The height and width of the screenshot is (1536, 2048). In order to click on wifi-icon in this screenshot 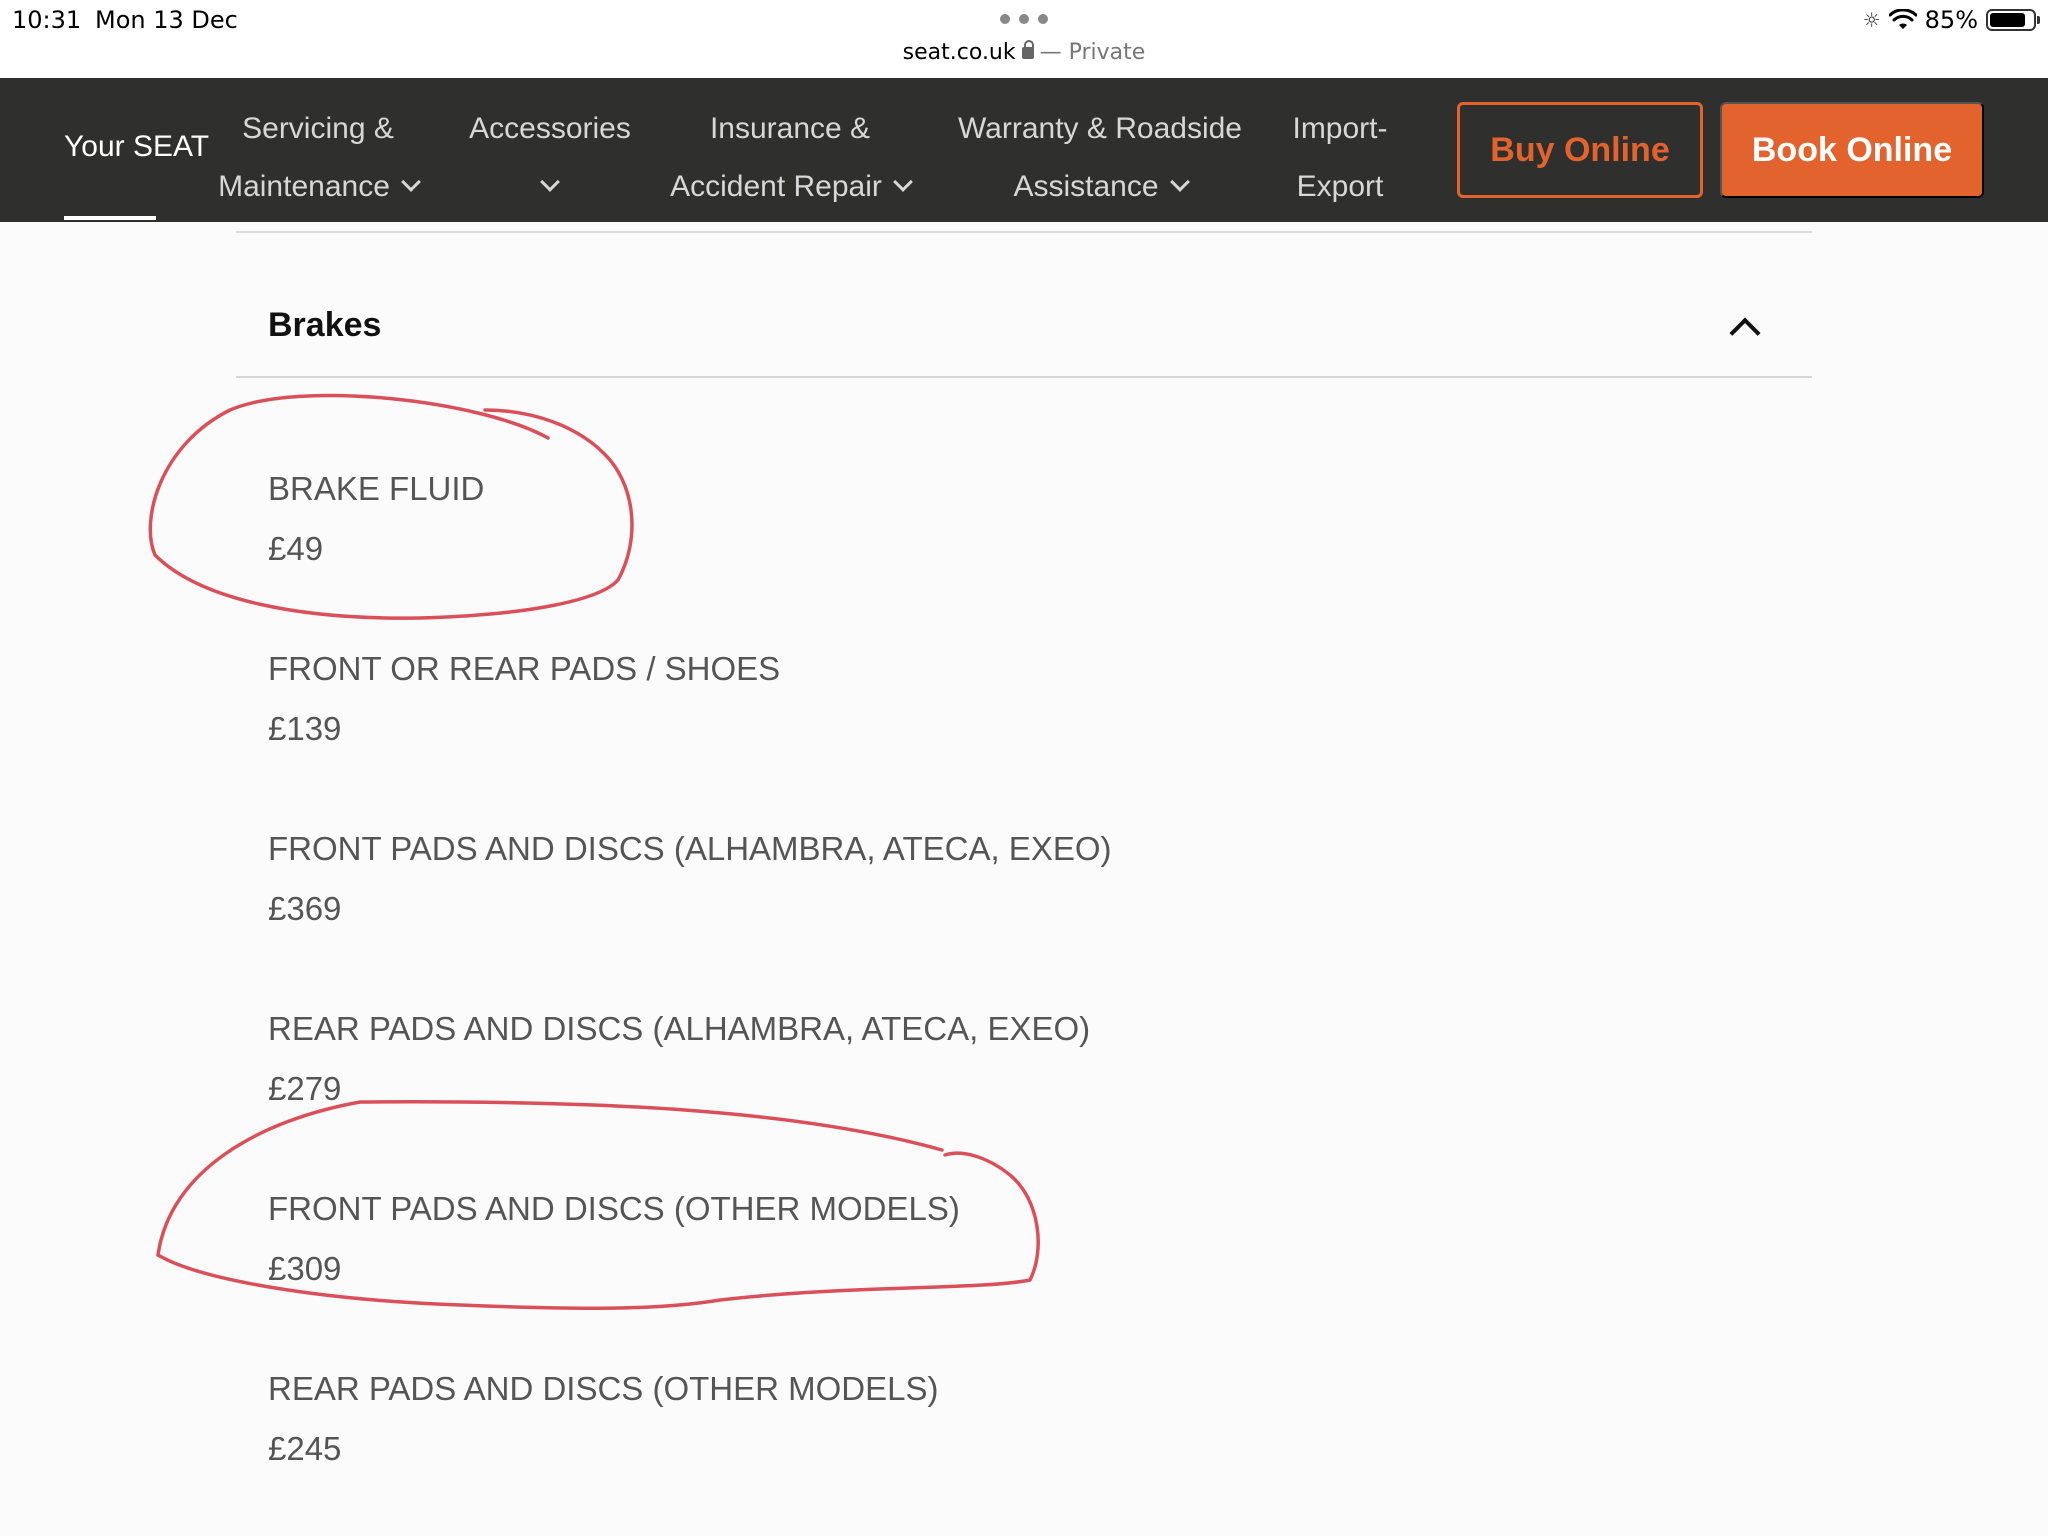, I will do `click(1902, 19)`.